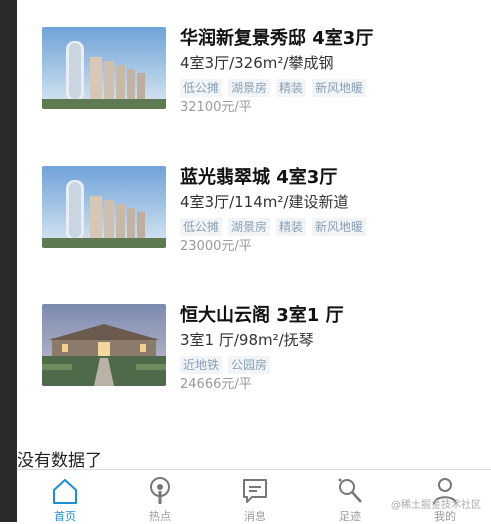 This screenshot has width=491, height=524. What do you see at coordinates (264, 202) in the screenshot?
I see `listing-description: 4室3厅/114m²/建设新道` at bounding box center [264, 202].